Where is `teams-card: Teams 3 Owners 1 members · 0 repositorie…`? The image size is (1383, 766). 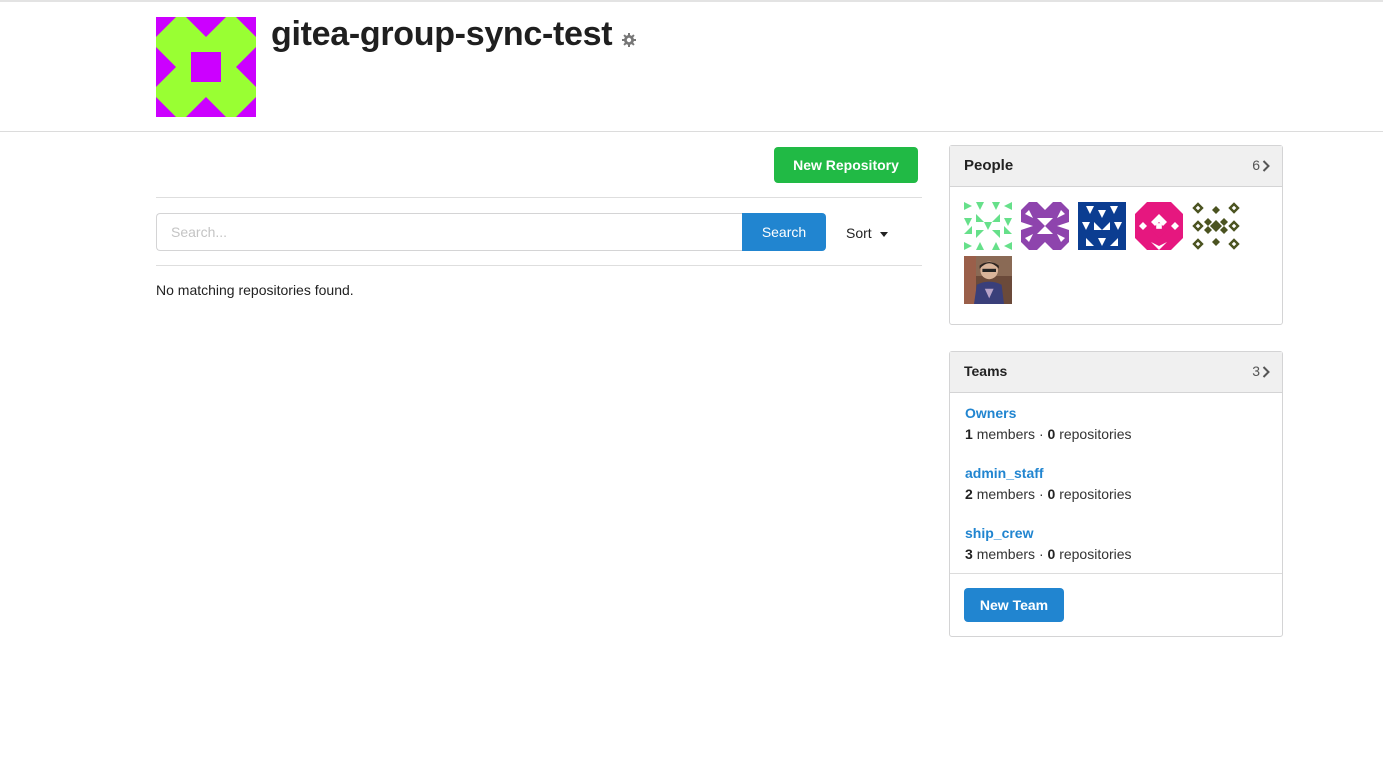 teams-card: Teams 3 Owners 1 members · 0 repositorie… is located at coordinates (1116, 494).